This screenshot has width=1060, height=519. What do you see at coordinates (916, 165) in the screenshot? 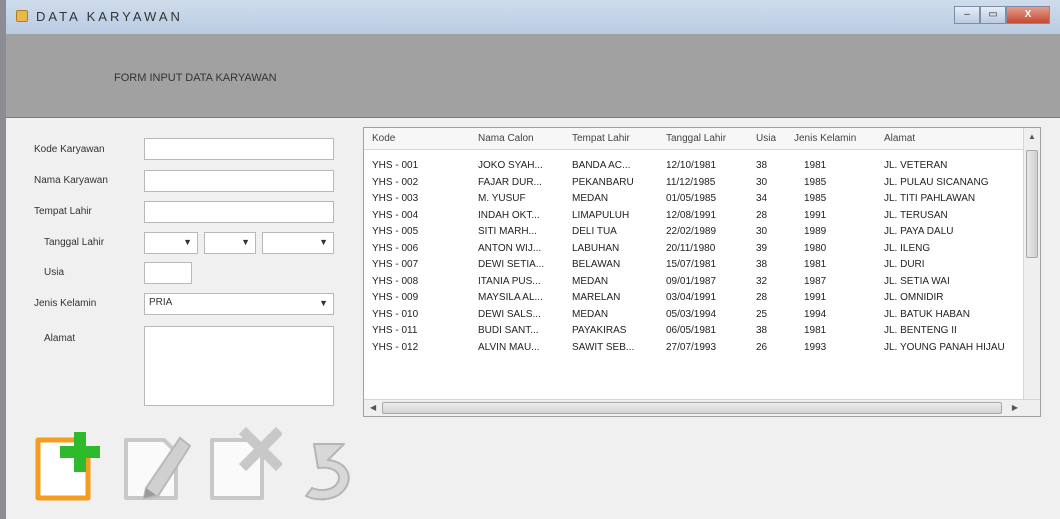
I see `cell-alamat: JL. VETERAN` at bounding box center [916, 165].